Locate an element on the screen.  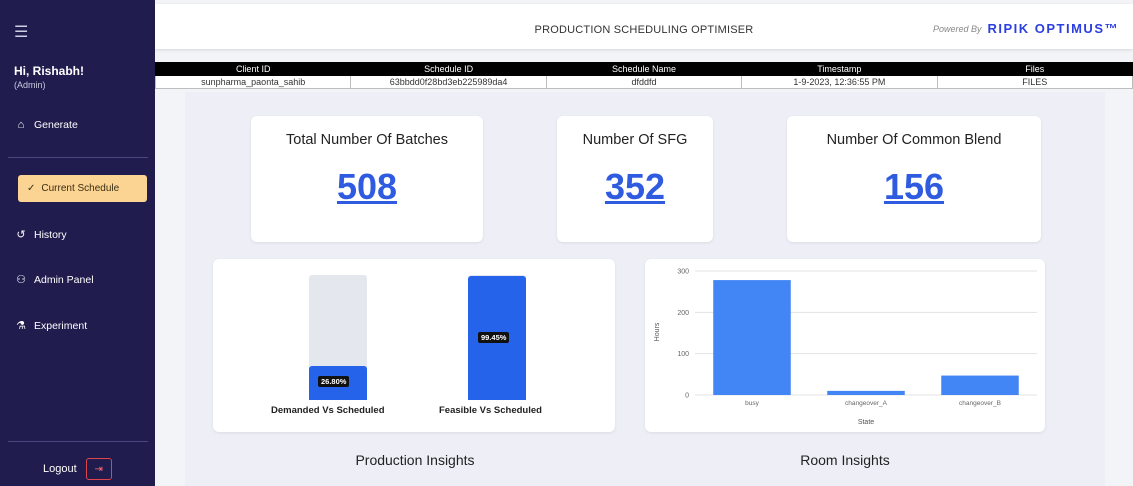
x-tick-label: changeover_A is located at coordinates (866, 403).